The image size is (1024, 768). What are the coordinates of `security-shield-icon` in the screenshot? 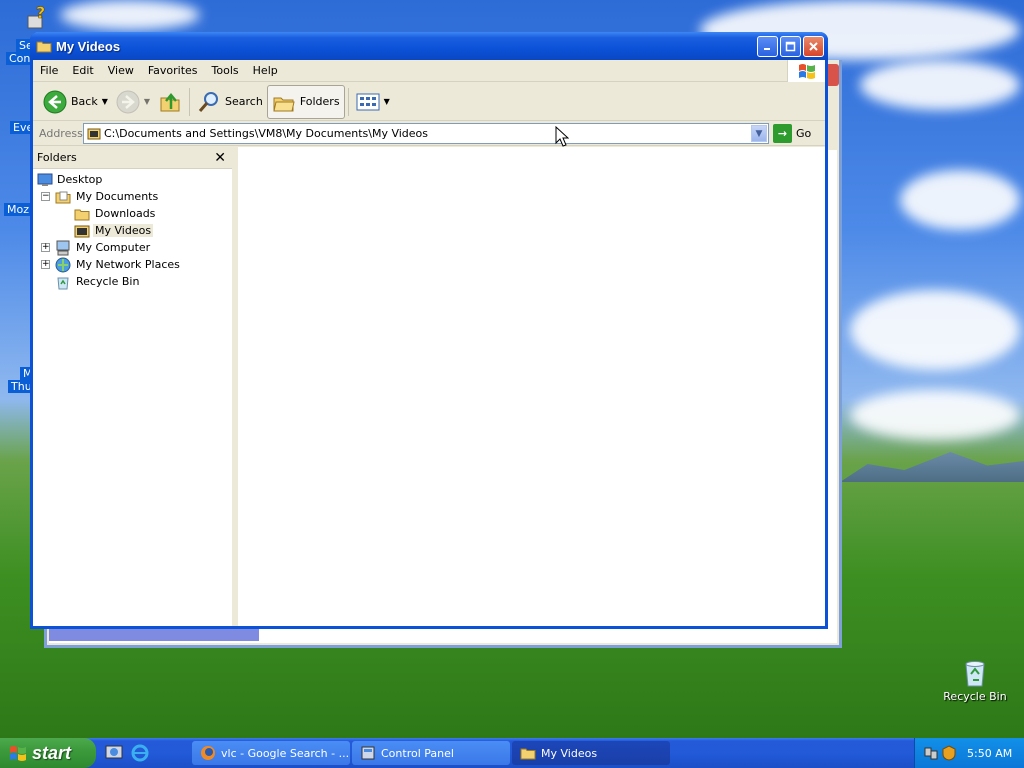 It's located at (949, 753).